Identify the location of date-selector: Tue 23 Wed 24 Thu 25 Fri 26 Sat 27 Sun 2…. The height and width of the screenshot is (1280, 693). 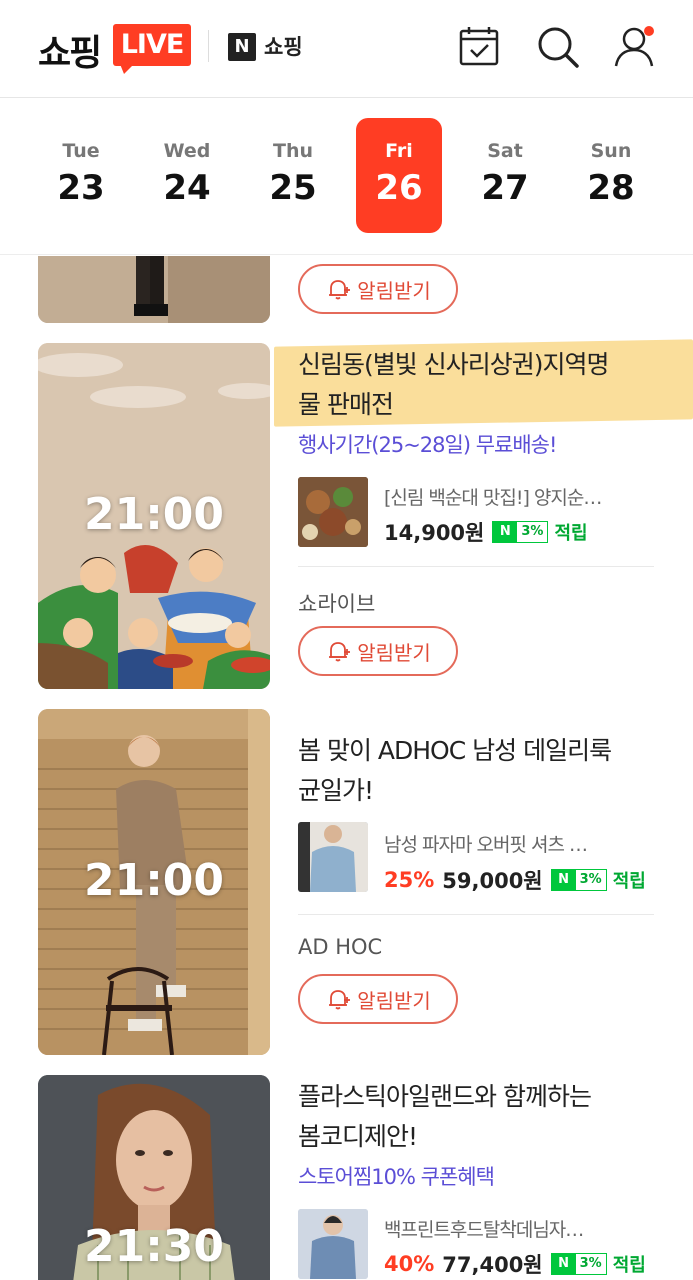
(346, 176).